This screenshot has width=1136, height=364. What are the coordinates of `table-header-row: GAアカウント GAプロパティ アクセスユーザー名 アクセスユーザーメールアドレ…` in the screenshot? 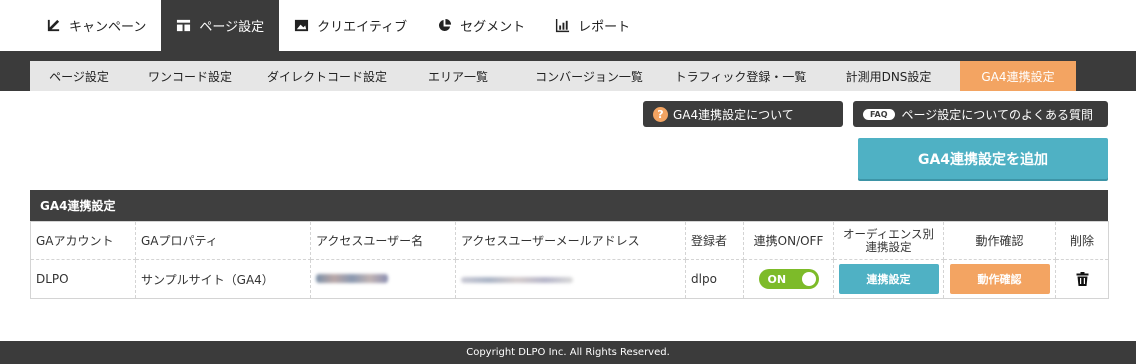 It's located at (569, 240).